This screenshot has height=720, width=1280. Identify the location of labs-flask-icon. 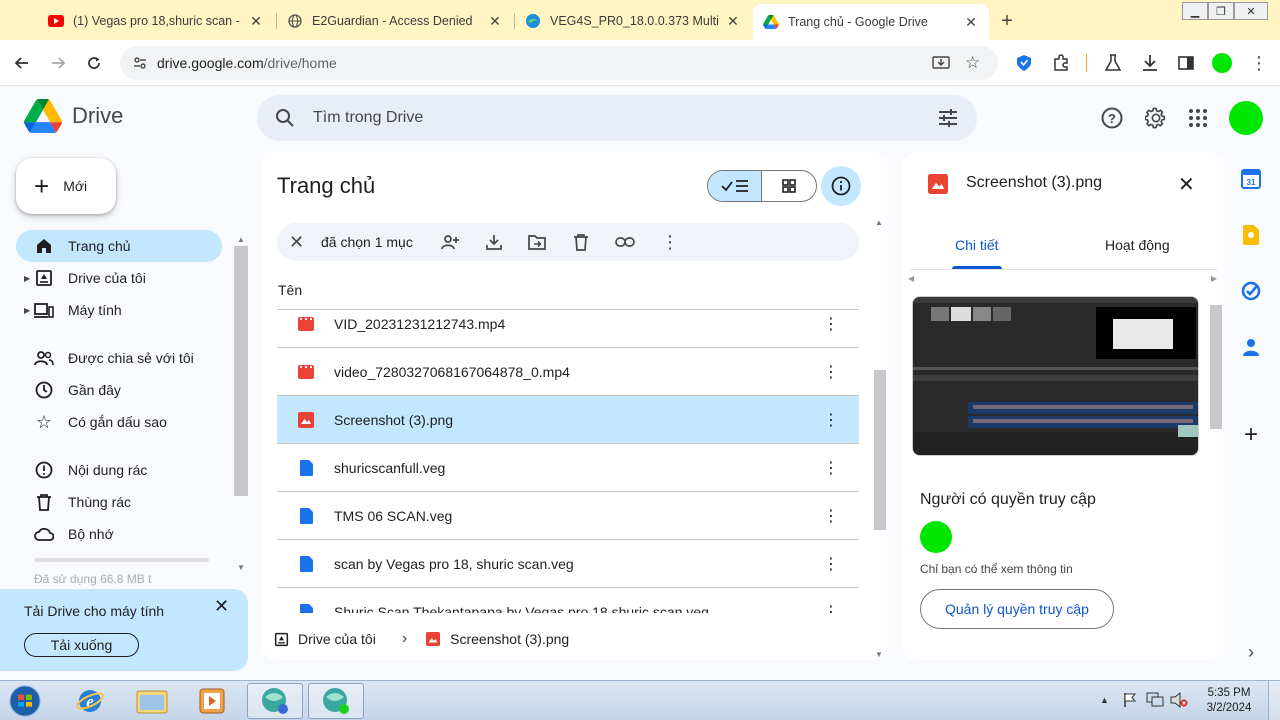
(1113, 63).